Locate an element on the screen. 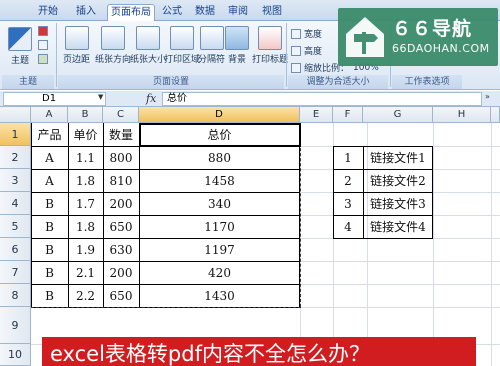 The image size is (500, 366). link-number: 1 is located at coordinates (348, 157).